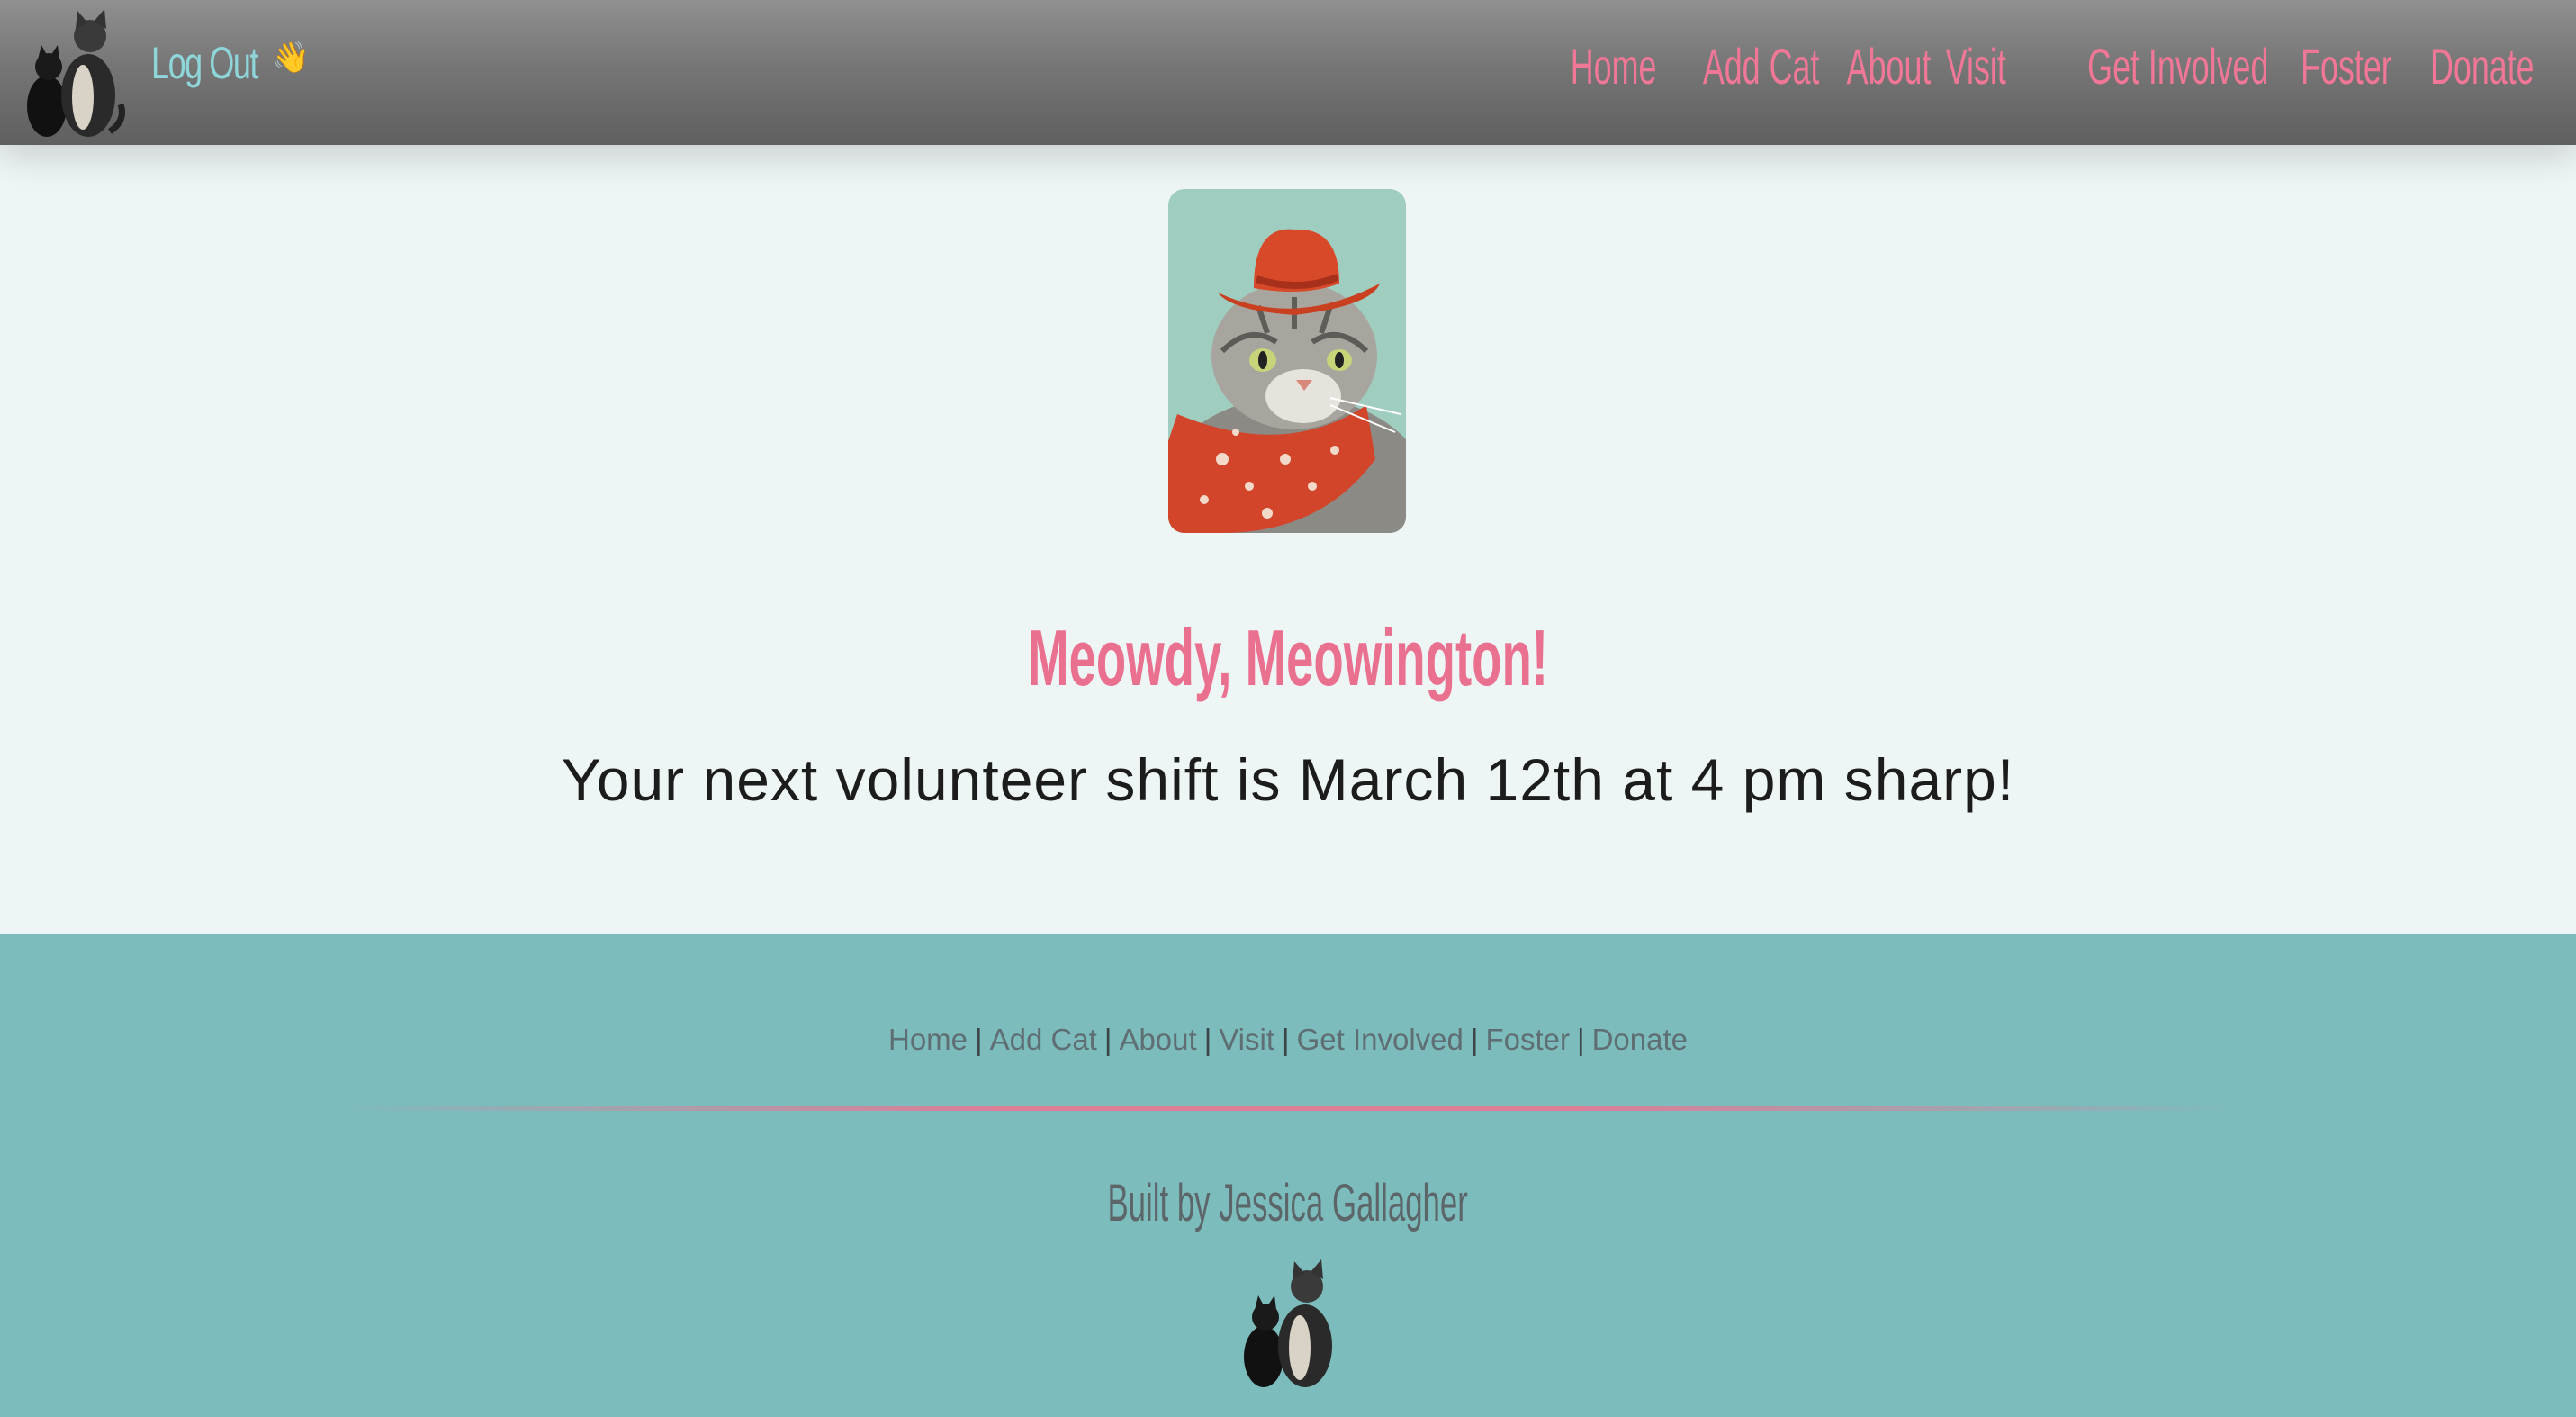  Describe the element at coordinates (928, 1039) in the screenshot. I see `footer-link-home: Home` at that location.